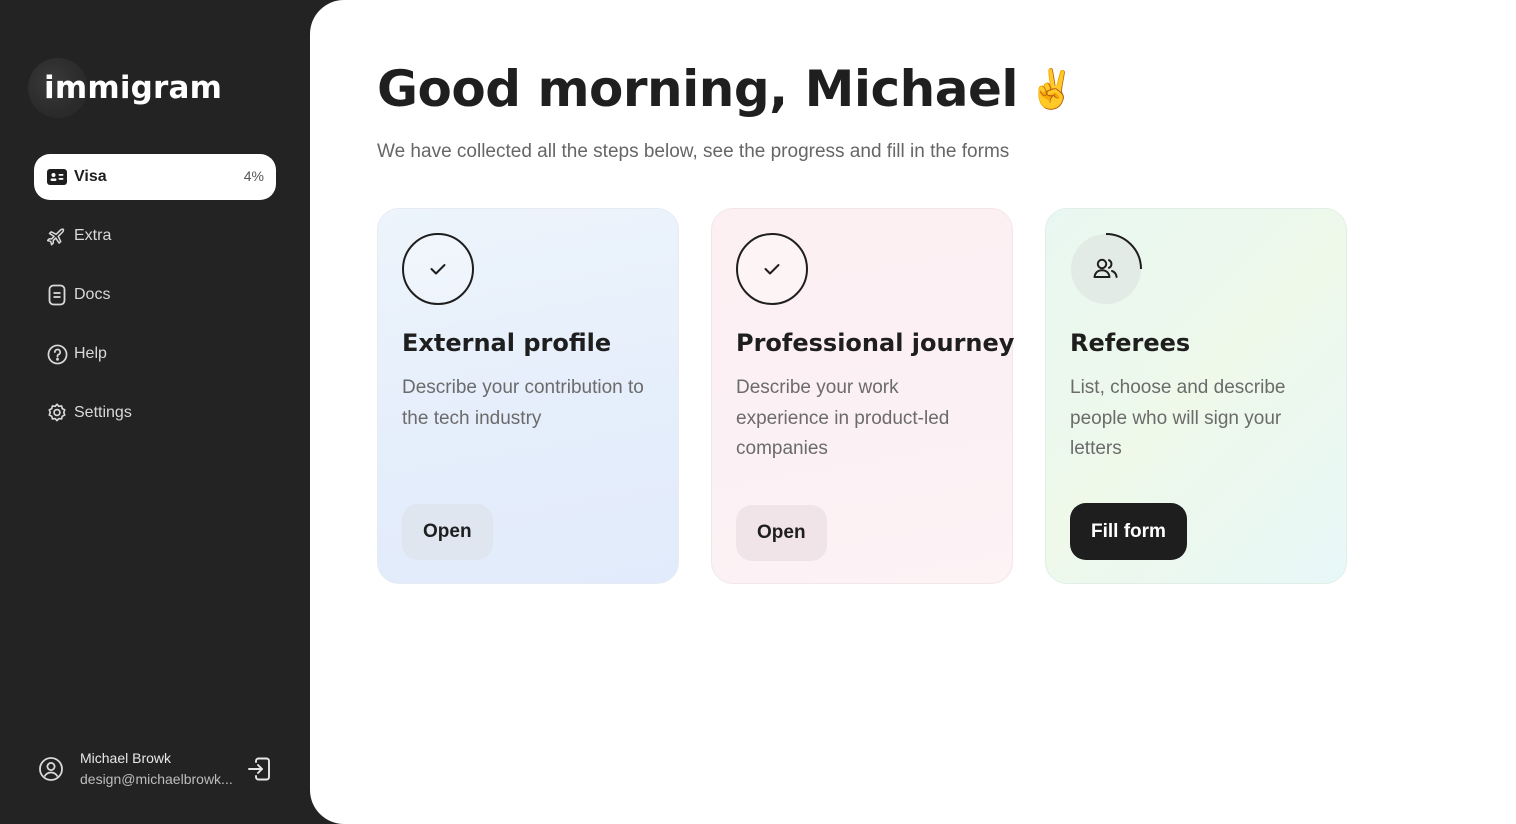 This screenshot has height=824, width=1516. Describe the element at coordinates (90, 176) in the screenshot. I see `sidebar-item-label: Visa` at that location.